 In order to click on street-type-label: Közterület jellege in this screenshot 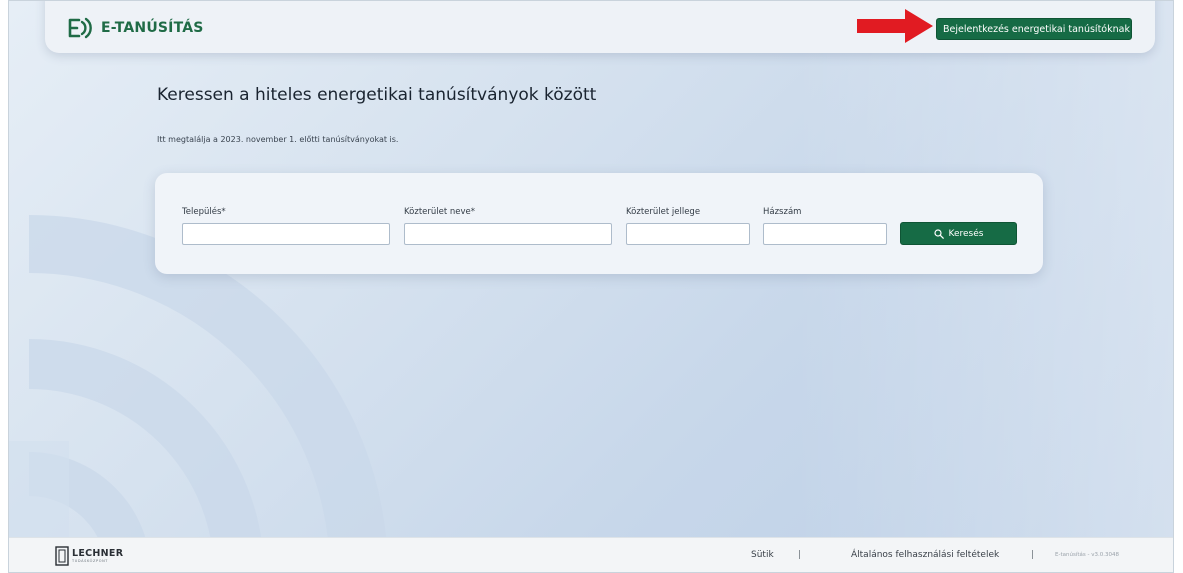, I will do `click(663, 212)`.